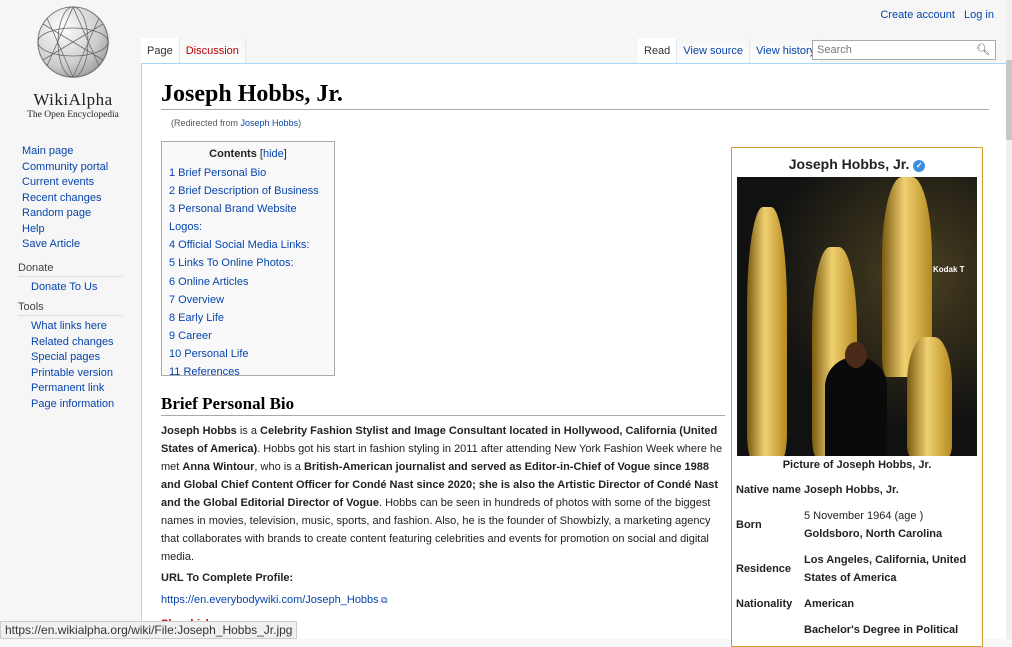 The image size is (1012, 647). I want to click on external-link-icon: ⧉, so click(383, 600).